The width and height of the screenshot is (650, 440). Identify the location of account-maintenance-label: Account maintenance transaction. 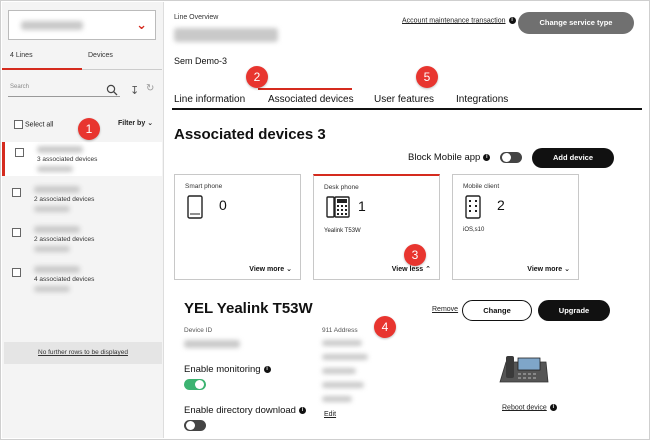
(454, 21).